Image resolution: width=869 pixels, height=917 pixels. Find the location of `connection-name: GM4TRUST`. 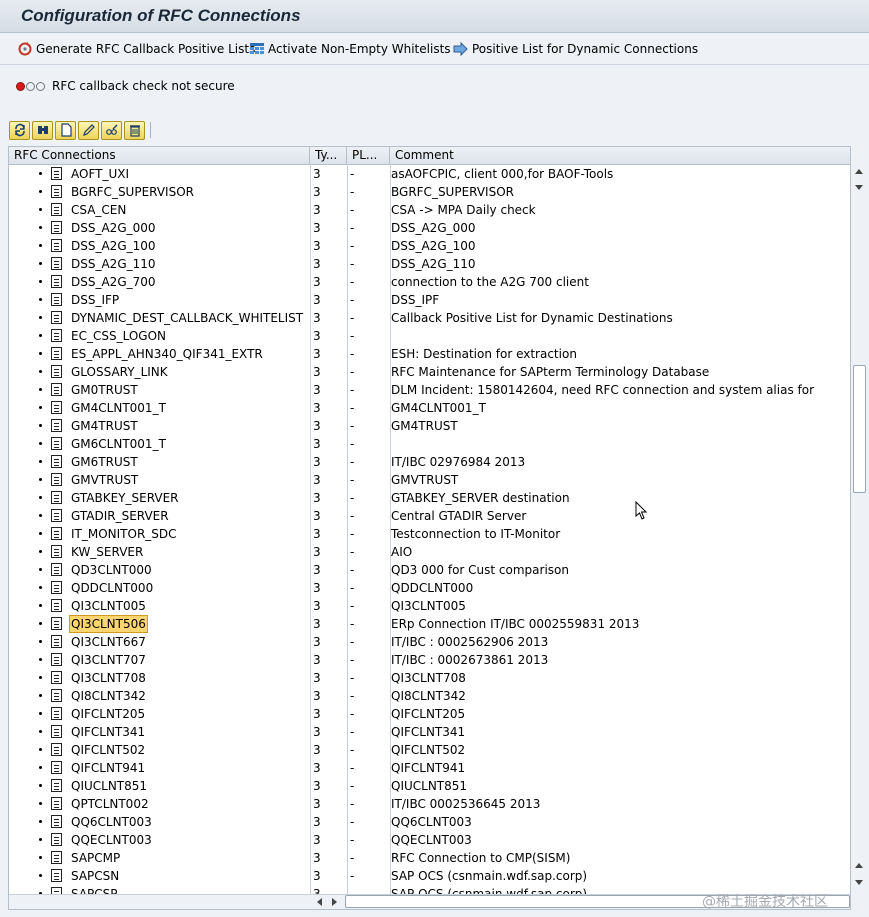

connection-name: GM4TRUST is located at coordinates (104, 426).